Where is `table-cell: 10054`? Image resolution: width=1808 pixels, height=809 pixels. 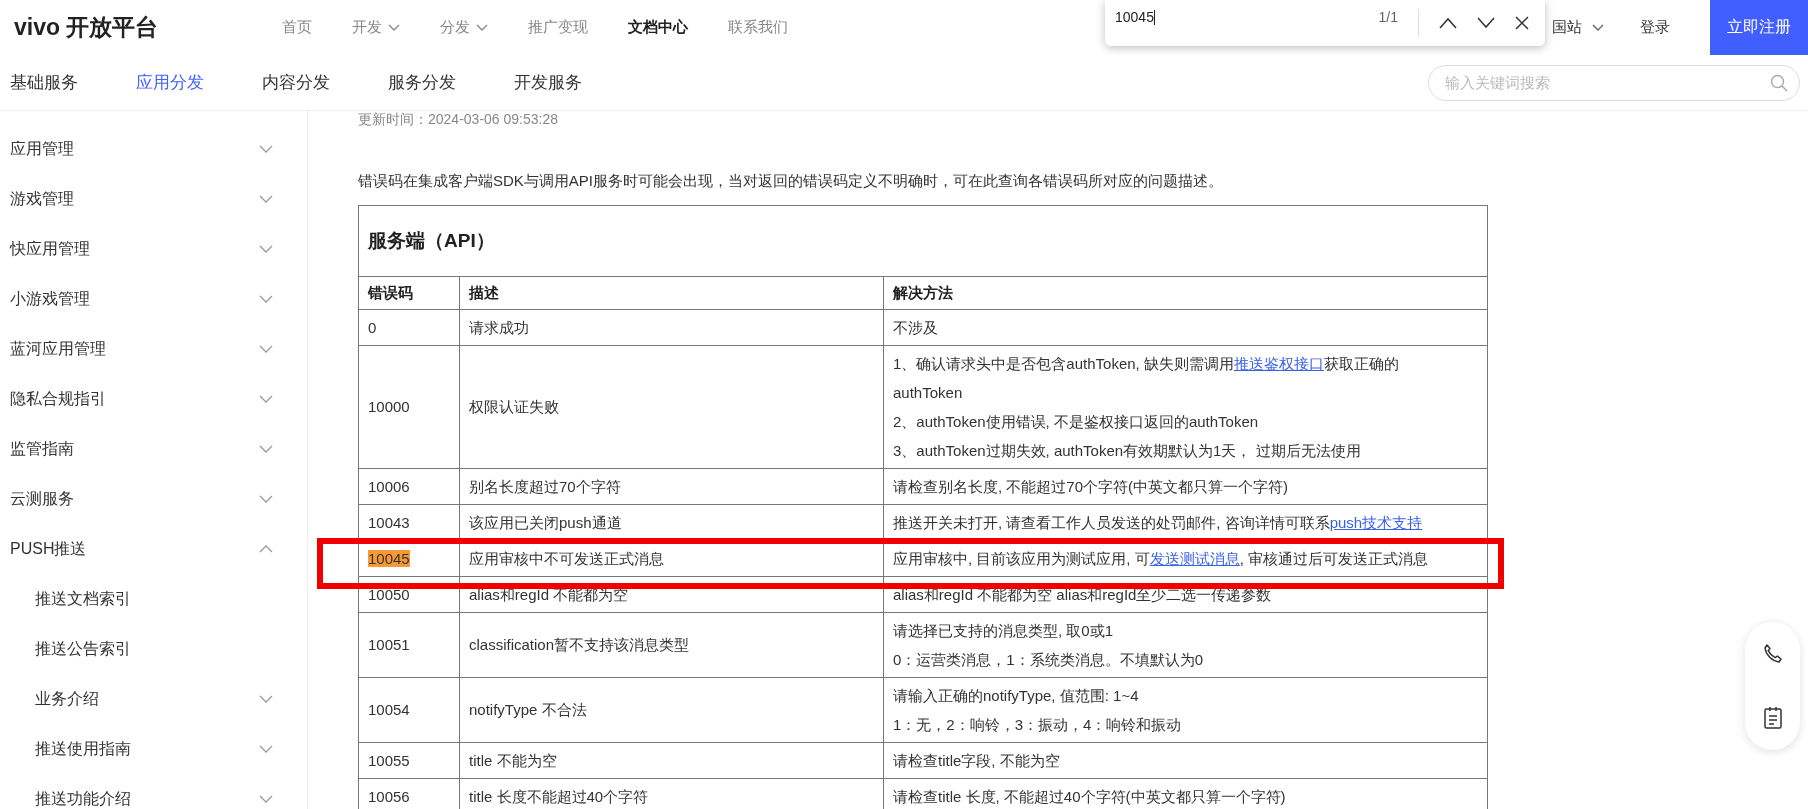
table-cell: 10054 is located at coordinates (409, 710).